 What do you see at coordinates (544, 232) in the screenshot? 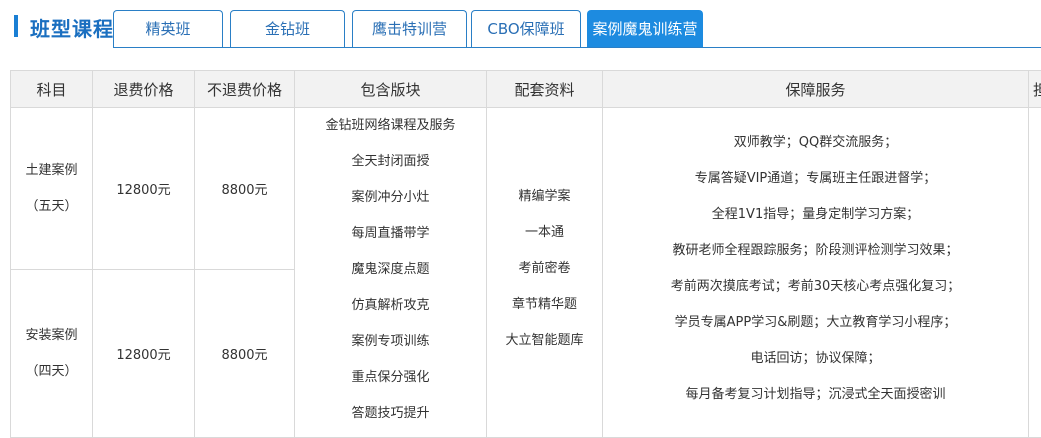
I see `material-item: 一本通` at bounding box center [544, 232].